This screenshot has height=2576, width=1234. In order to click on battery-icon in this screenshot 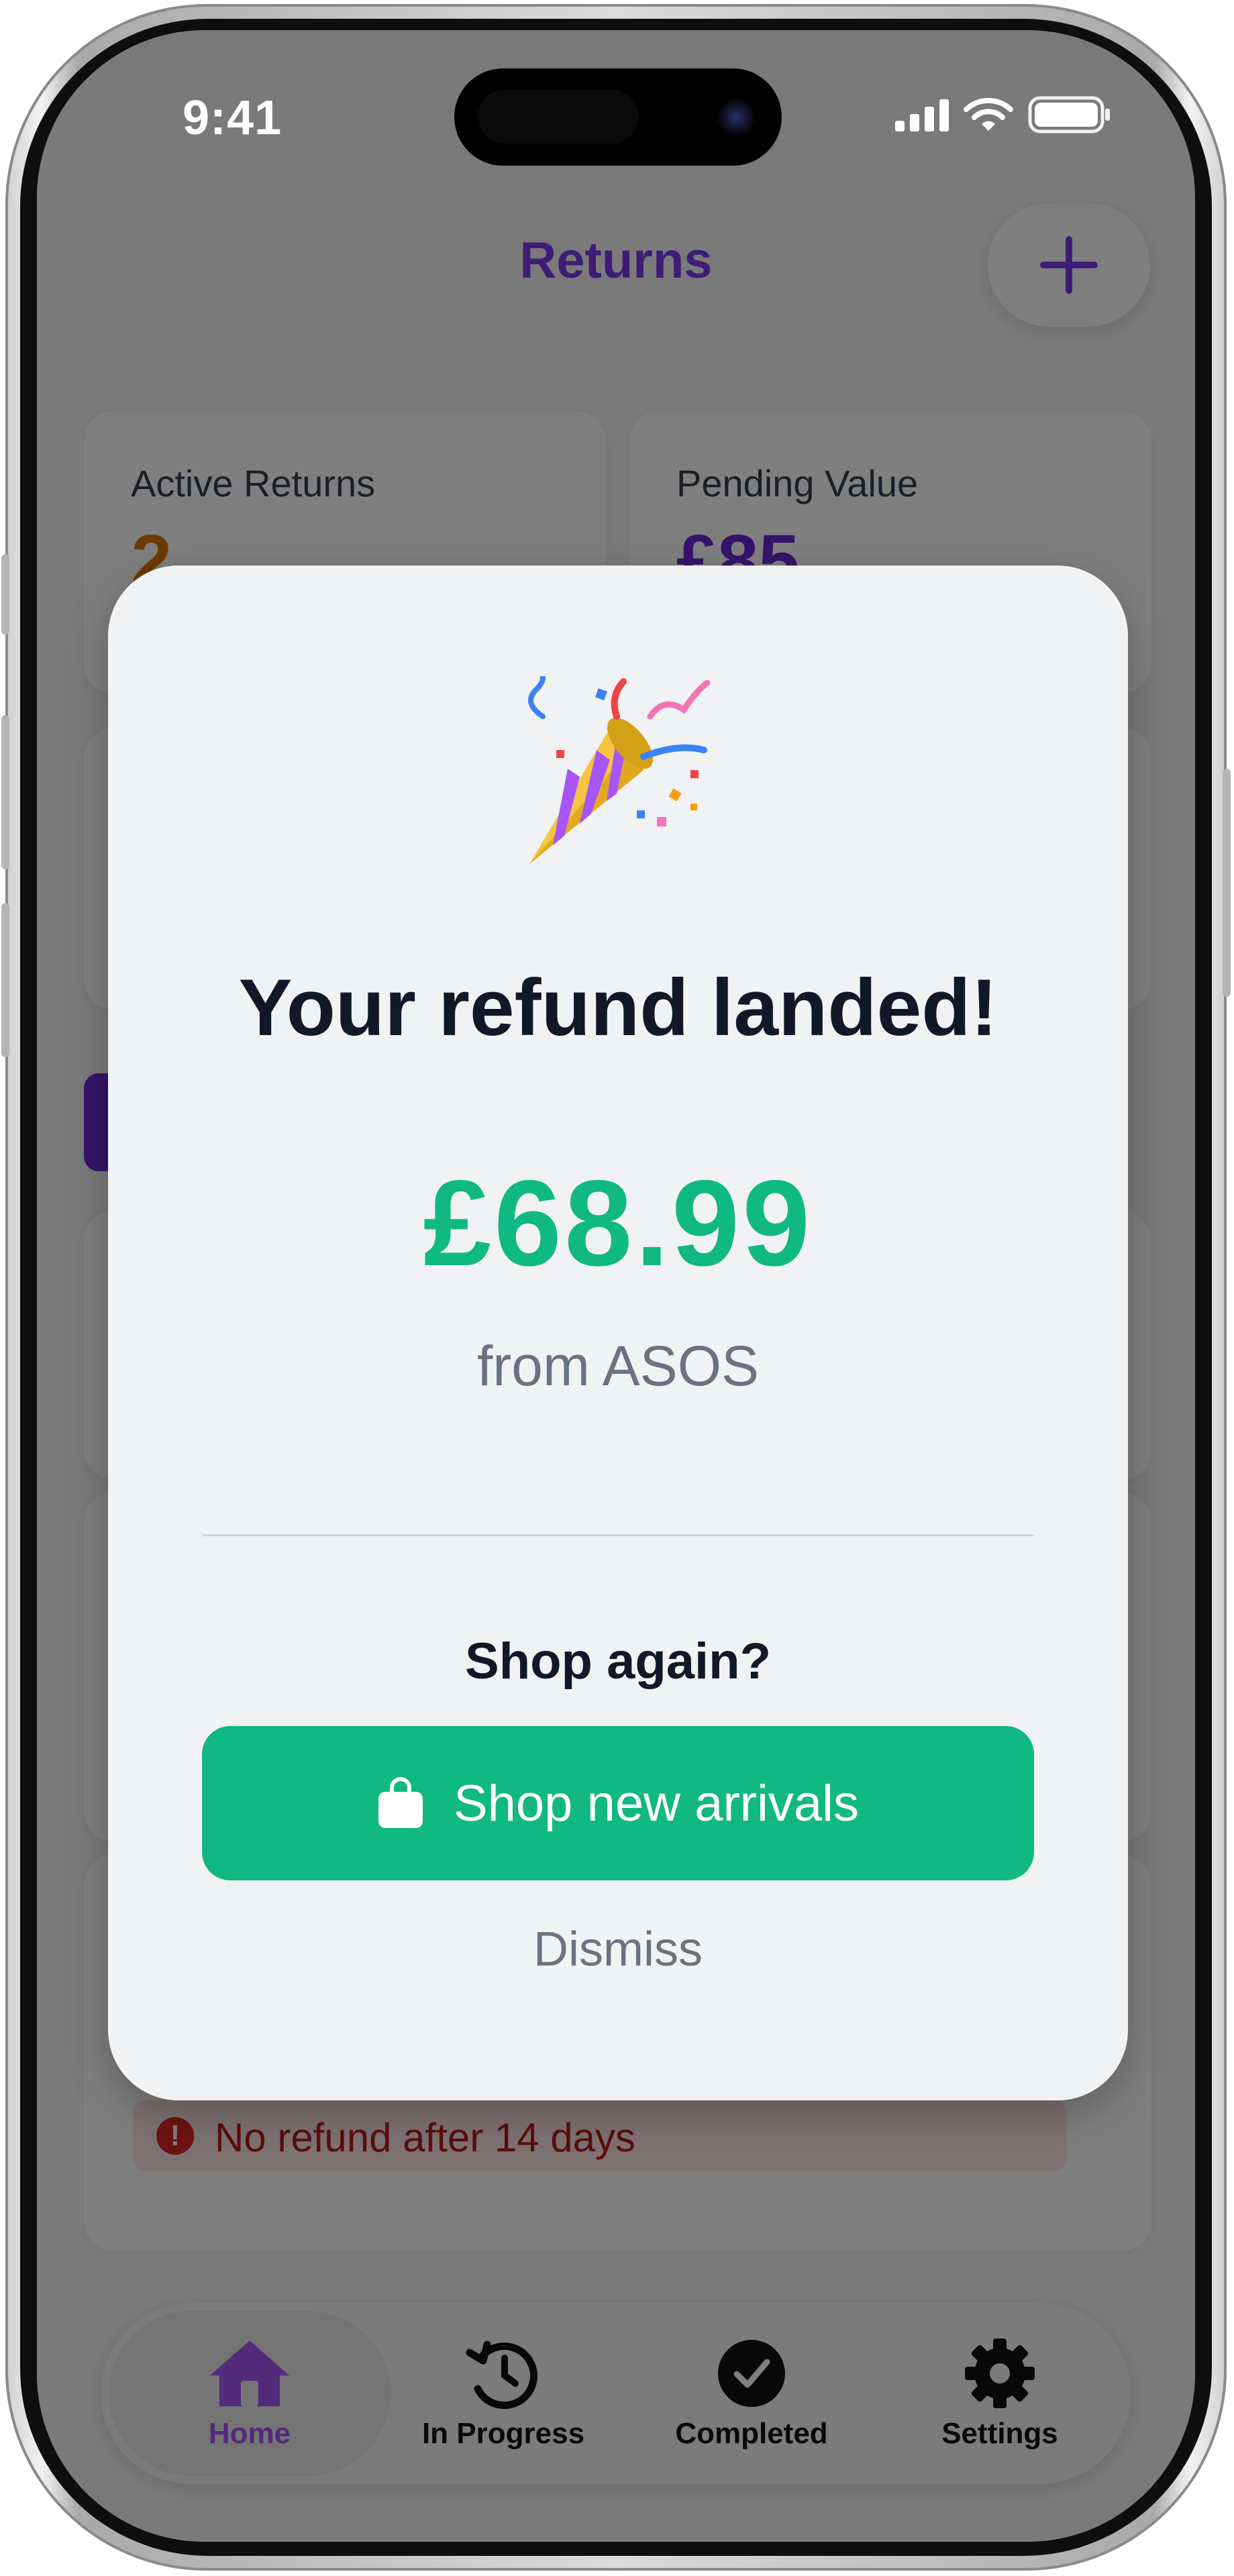, I will do `click(1069, 114)`.